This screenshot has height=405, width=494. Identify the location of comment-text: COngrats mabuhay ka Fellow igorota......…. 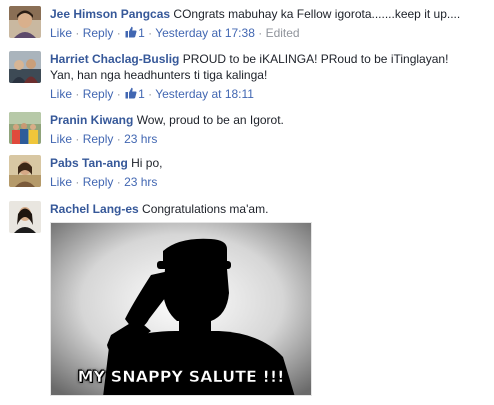
(317, 14).